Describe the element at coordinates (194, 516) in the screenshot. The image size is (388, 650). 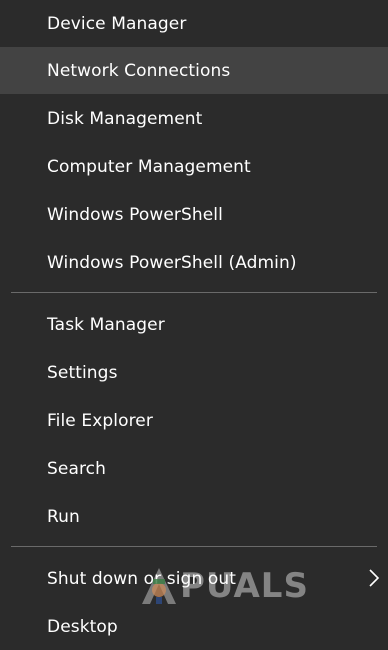
I see `menu-item-run: Run` at that location.